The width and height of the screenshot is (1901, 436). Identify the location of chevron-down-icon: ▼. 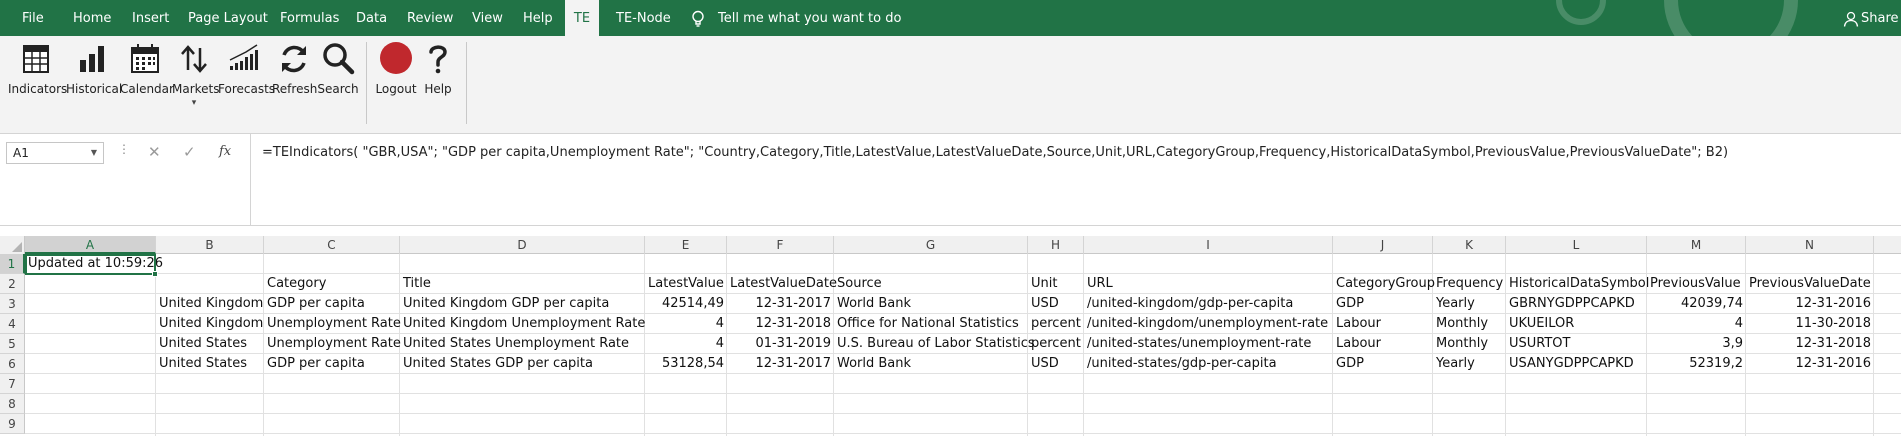
(94, 153).